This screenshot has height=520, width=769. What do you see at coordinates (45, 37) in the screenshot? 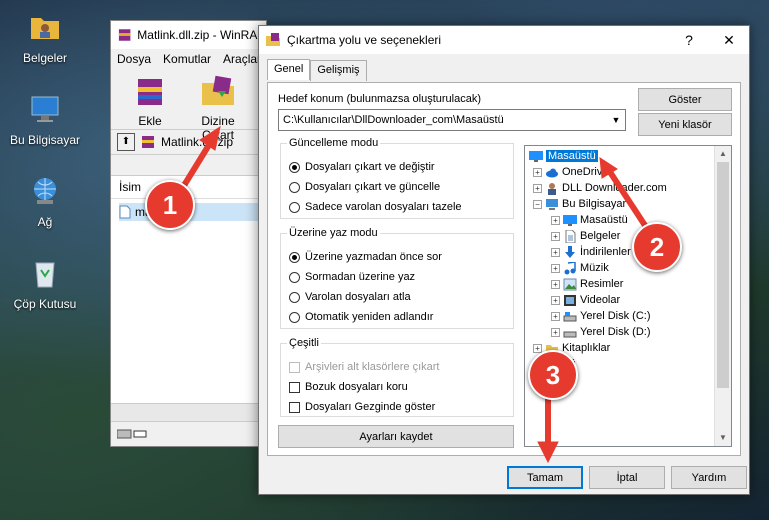
I see `desktop-icon-documents: Belgeler` at bounding box center [45, 37].